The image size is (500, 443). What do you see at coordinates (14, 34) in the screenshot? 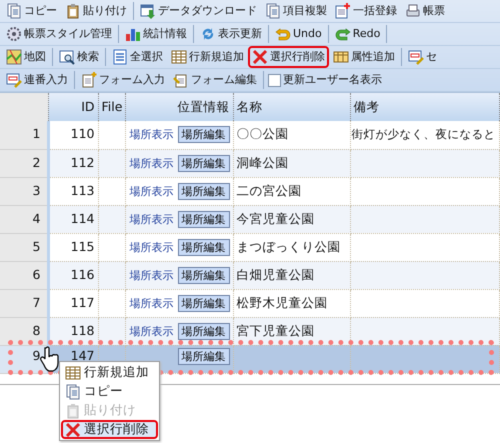
I see `gear-icon` at bounding box center [14, 34].